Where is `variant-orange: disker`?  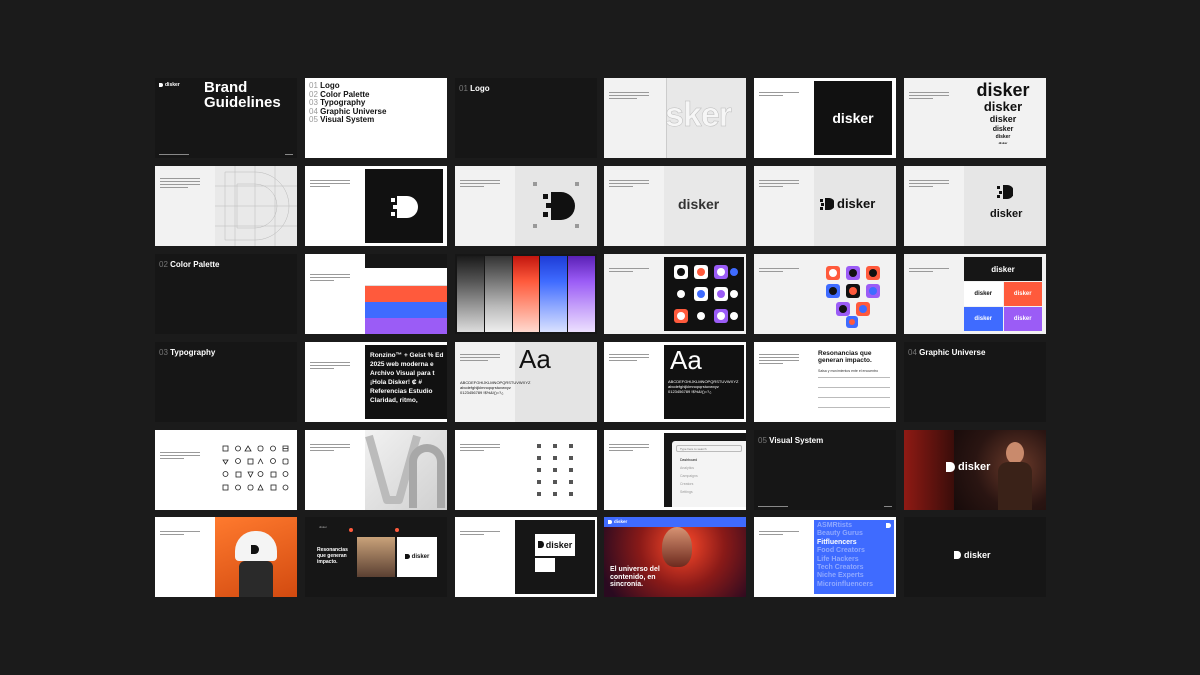
variant-orange: disker is located at coordinates (1022, 294).